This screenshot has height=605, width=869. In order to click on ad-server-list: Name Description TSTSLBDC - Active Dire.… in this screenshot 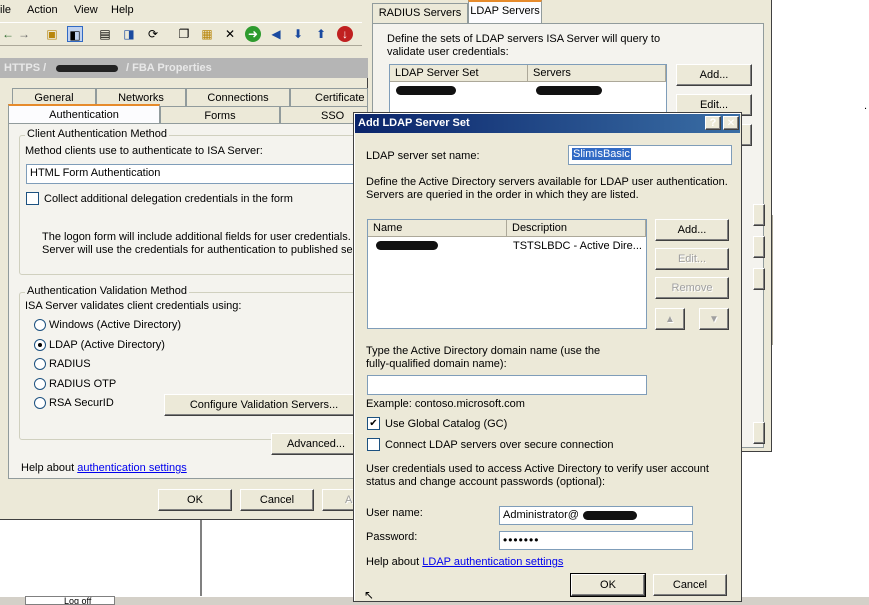, I will do `click(507, 274)`.